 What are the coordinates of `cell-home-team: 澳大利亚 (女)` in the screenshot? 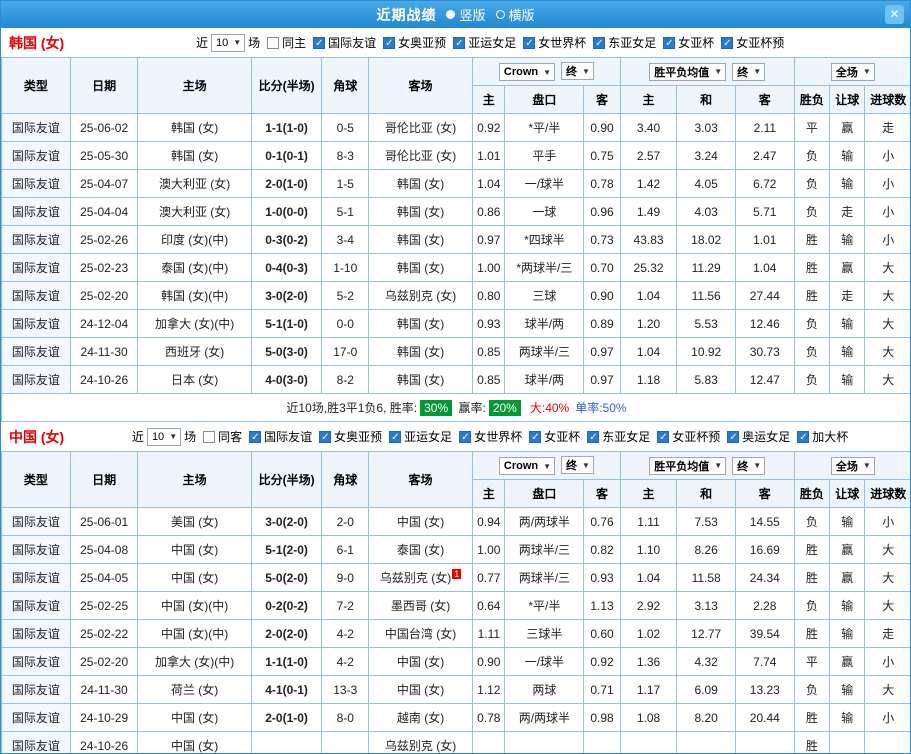 It's located at (194, 183).